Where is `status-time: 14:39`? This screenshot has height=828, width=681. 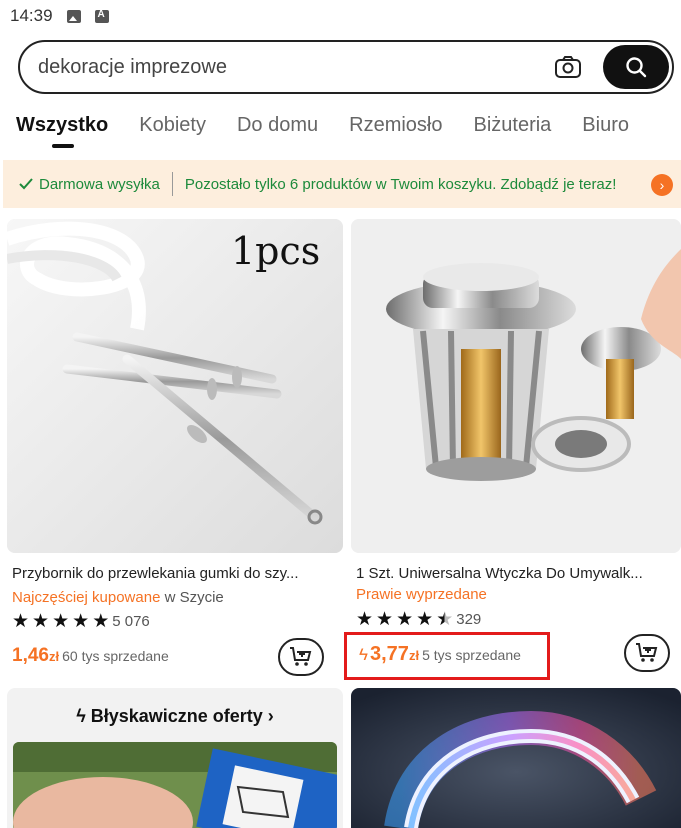
status-time: 14:39 is located at coordinates (31, 15).